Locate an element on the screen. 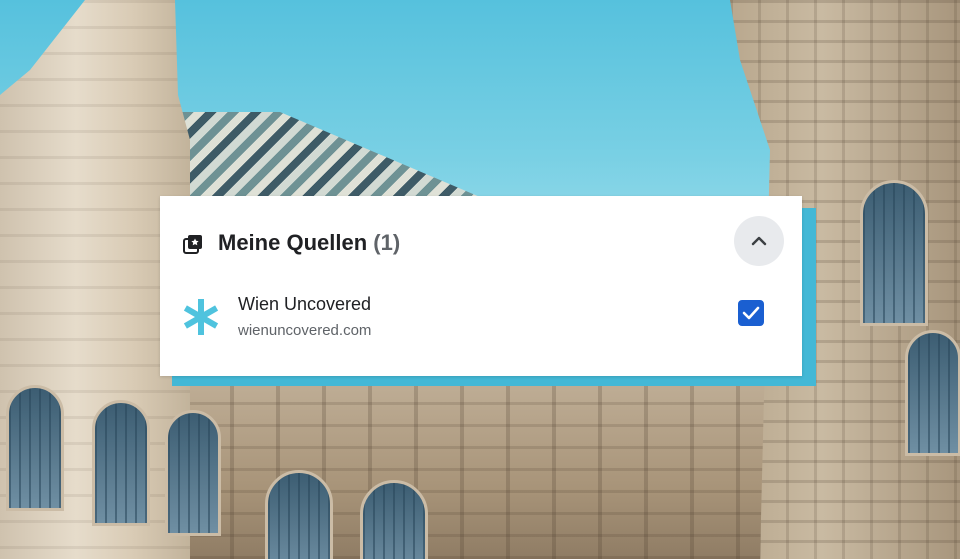  source-url: wienuncovered.com is located at coordinates (305, 330).